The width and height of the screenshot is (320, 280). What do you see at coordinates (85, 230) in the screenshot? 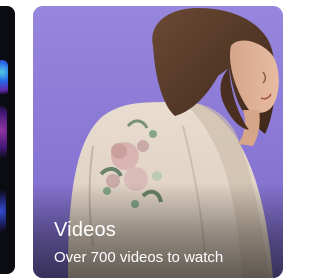
I see `card-title: Videos` at bounding box center [85, 230].